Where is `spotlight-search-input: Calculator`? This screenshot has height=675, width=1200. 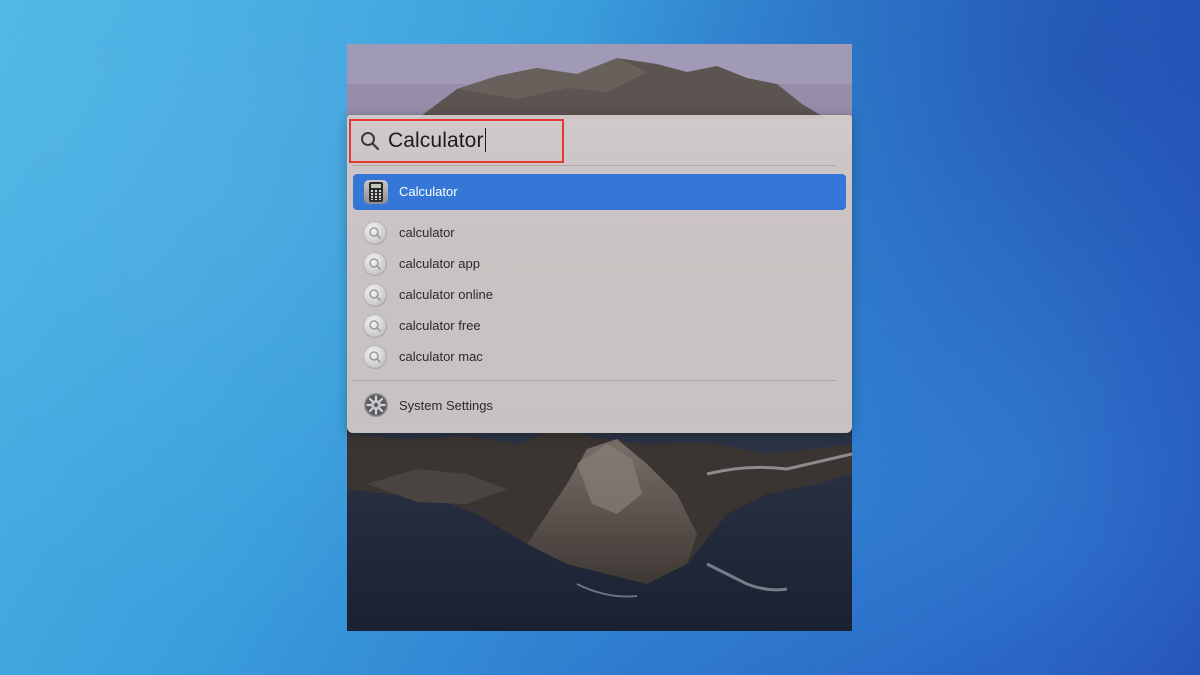 spotlight-search-input: Calculator is located at coordinates (437, 141).